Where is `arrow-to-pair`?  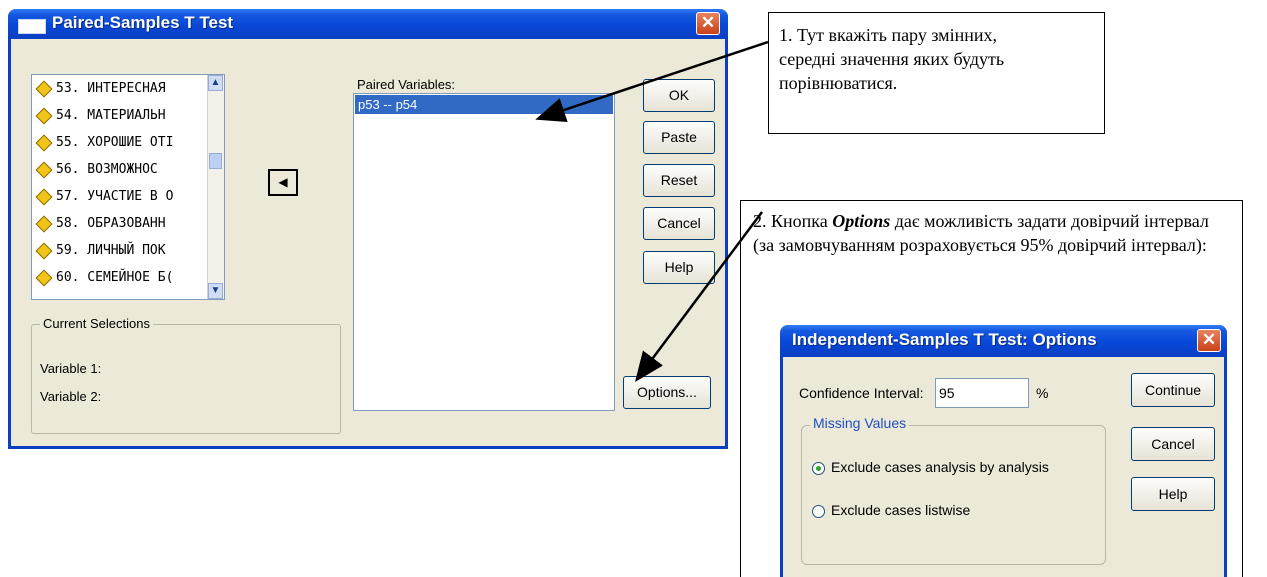
arrow-to-pair is located at coordinates (652, 81).